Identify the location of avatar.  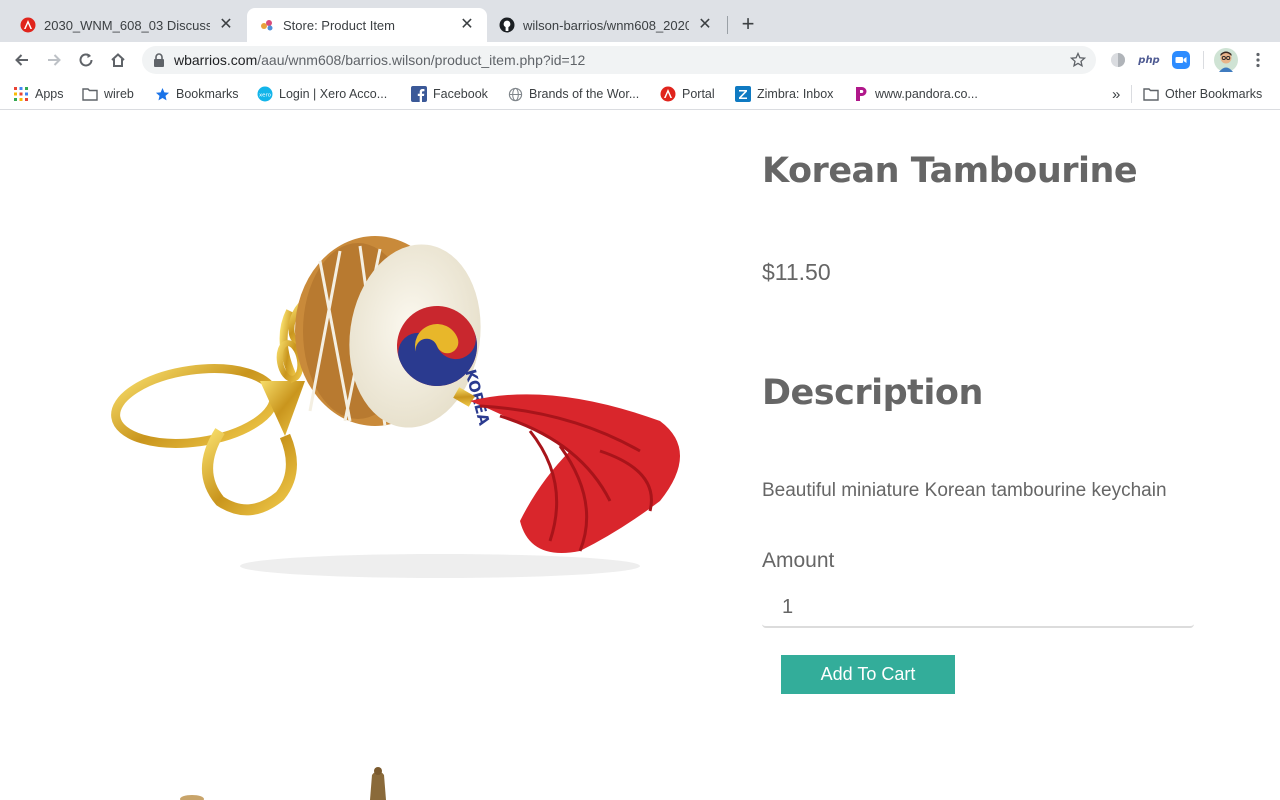
(1226, 60).